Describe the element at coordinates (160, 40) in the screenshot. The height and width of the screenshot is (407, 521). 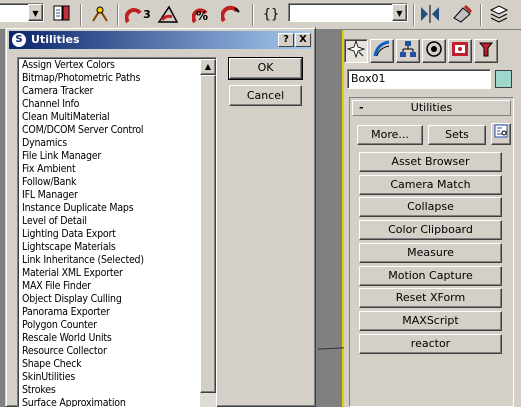
I see `dialog-titlebar: S Utilities ? X` at that location.